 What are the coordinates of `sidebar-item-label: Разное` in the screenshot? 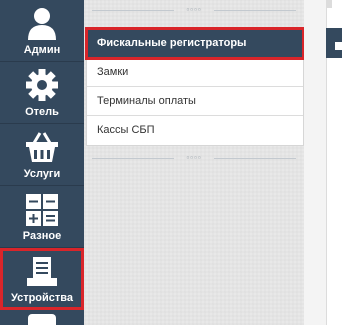 It's located at (42, 236).